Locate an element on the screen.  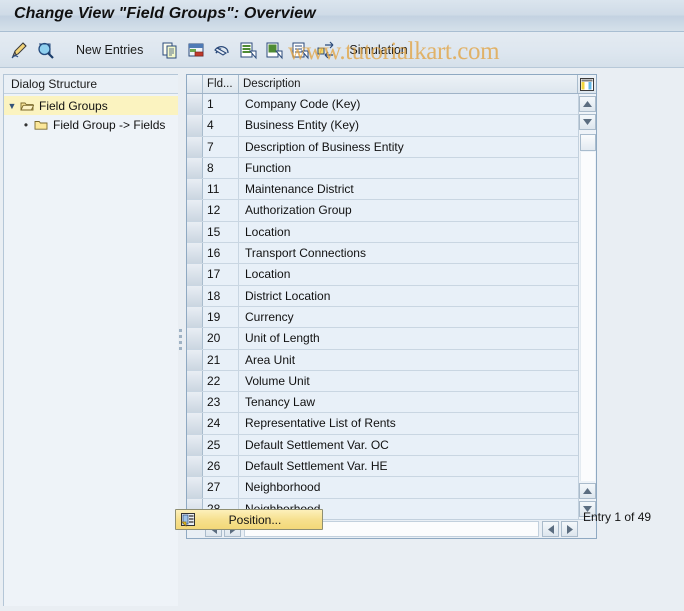
cell-fld: 4 is located at coordinates (221, 125).